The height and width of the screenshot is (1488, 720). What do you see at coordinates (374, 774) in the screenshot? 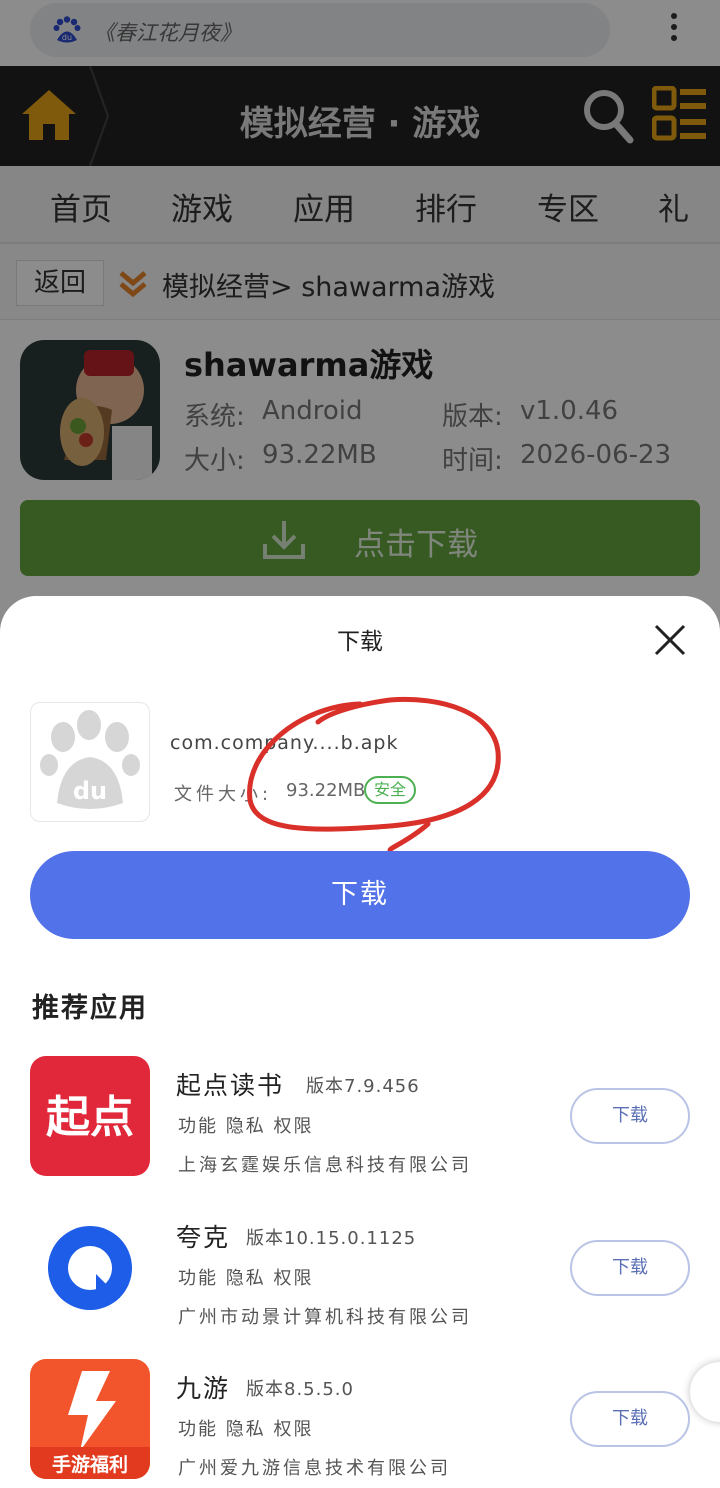
I see `red-circle-annotation` at bounding box center [374, 774].